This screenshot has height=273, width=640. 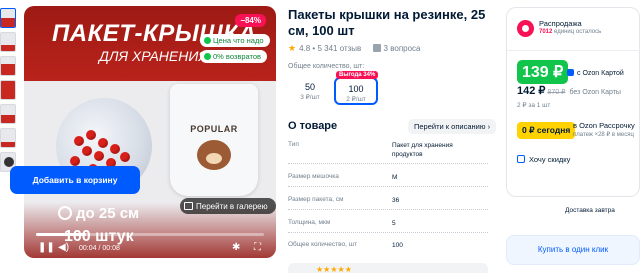 What do you see at coordinates (228, 206) in the screenshot?
I see `open-gallery-button: Перейти в галерею` at bounding box center [228, 206].